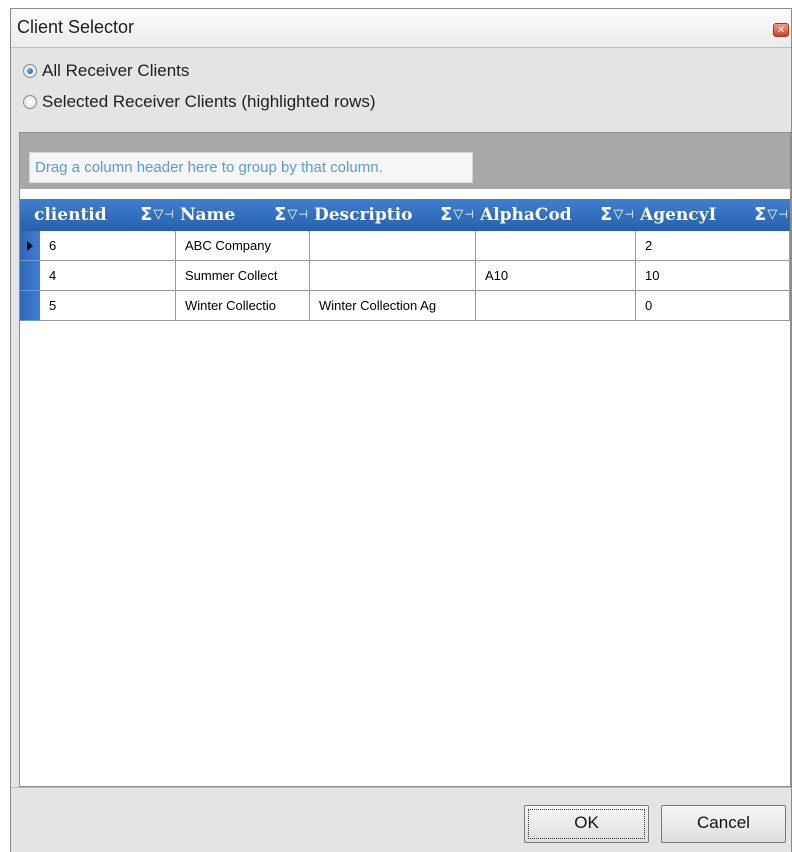 Image resolution: width=792 pixels, height=852 pixels. I want to click on dialog-footer: OK Cancel, so click(401, 819).